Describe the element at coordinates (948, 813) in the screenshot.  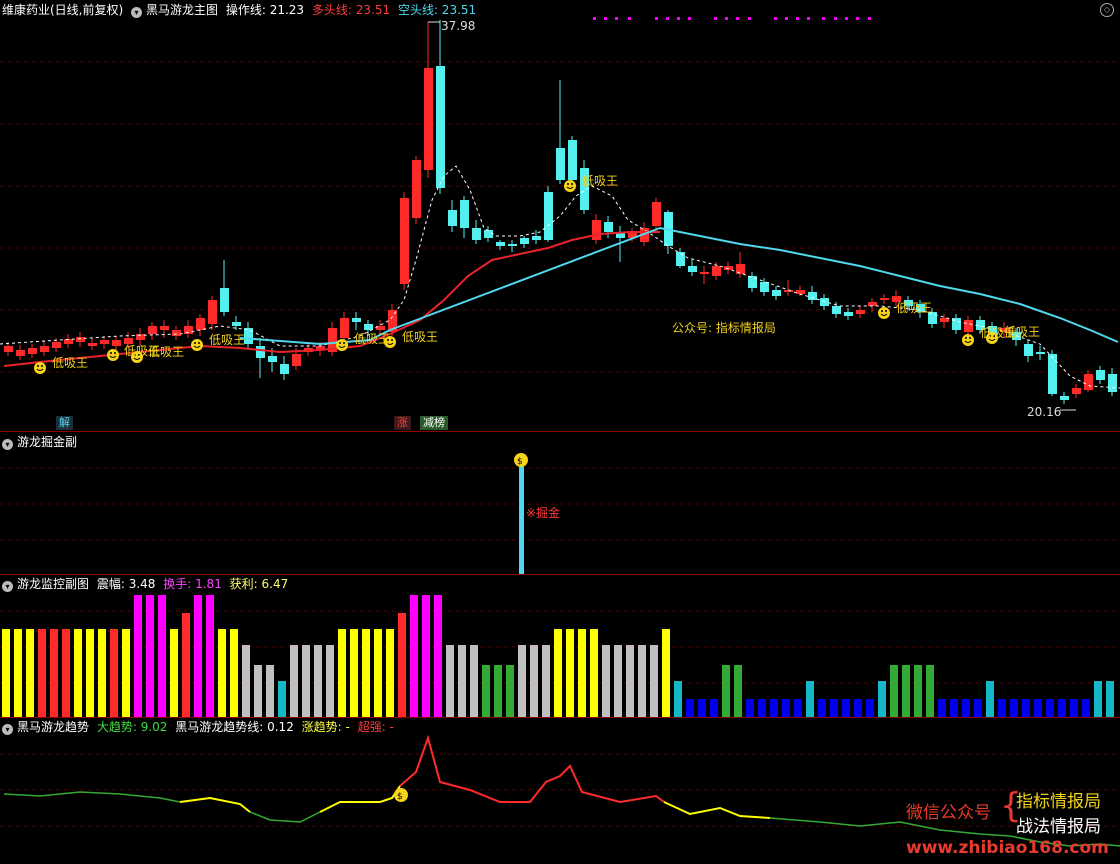
I see `watermark-wechat: 微信公众号` at that location.